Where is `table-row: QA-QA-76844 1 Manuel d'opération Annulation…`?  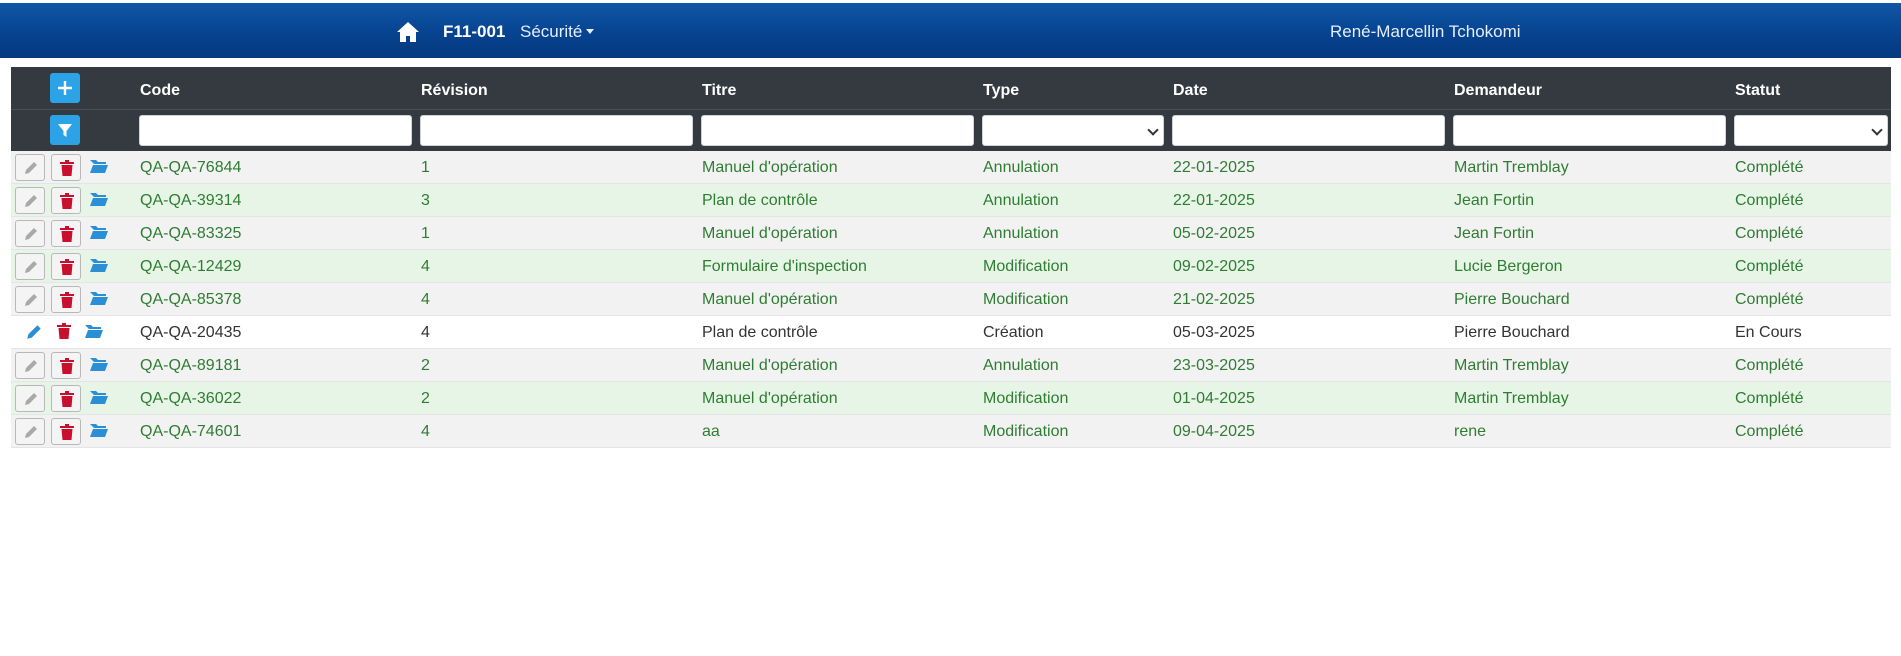 table-row: QA-QA-76844 1 Manuel d'opération Annulation… is located at coordinates (951, 167).